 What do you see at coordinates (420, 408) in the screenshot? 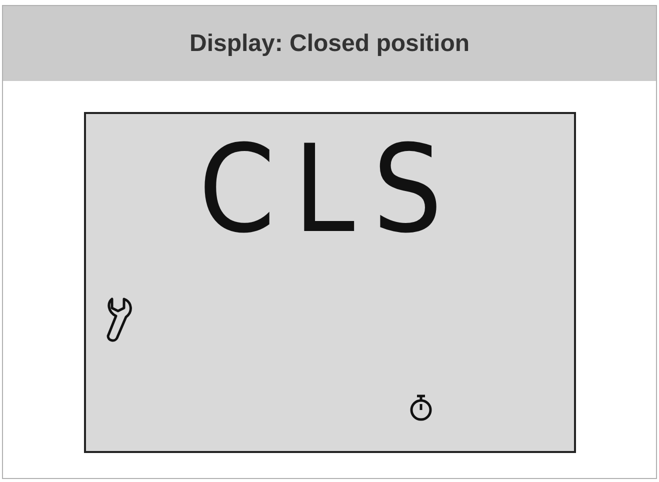
I see `stopwatch-icon` at bounding box center [420, 408].